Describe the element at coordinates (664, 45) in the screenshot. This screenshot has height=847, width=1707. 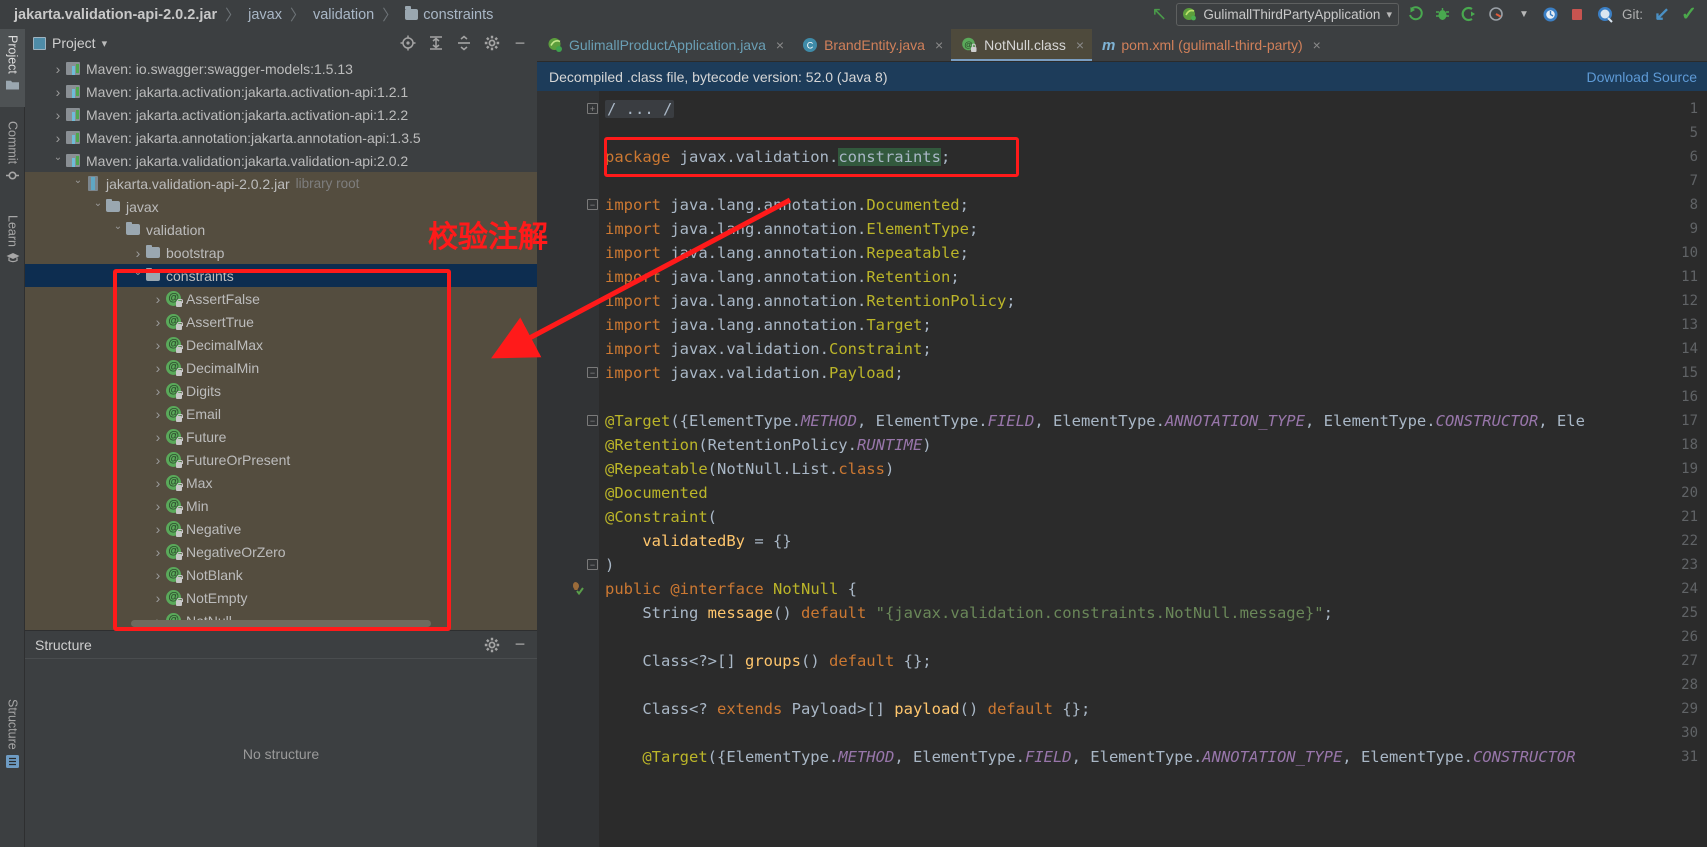
I see `editor-tab: GulimallProductApplication.java ×` at that location.